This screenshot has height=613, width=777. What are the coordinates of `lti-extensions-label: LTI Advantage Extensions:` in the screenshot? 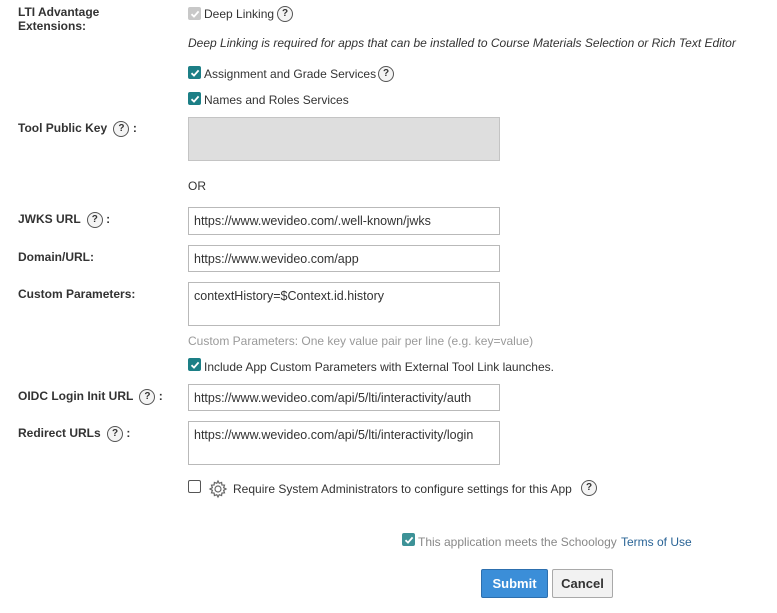 It's located at (59, 19).